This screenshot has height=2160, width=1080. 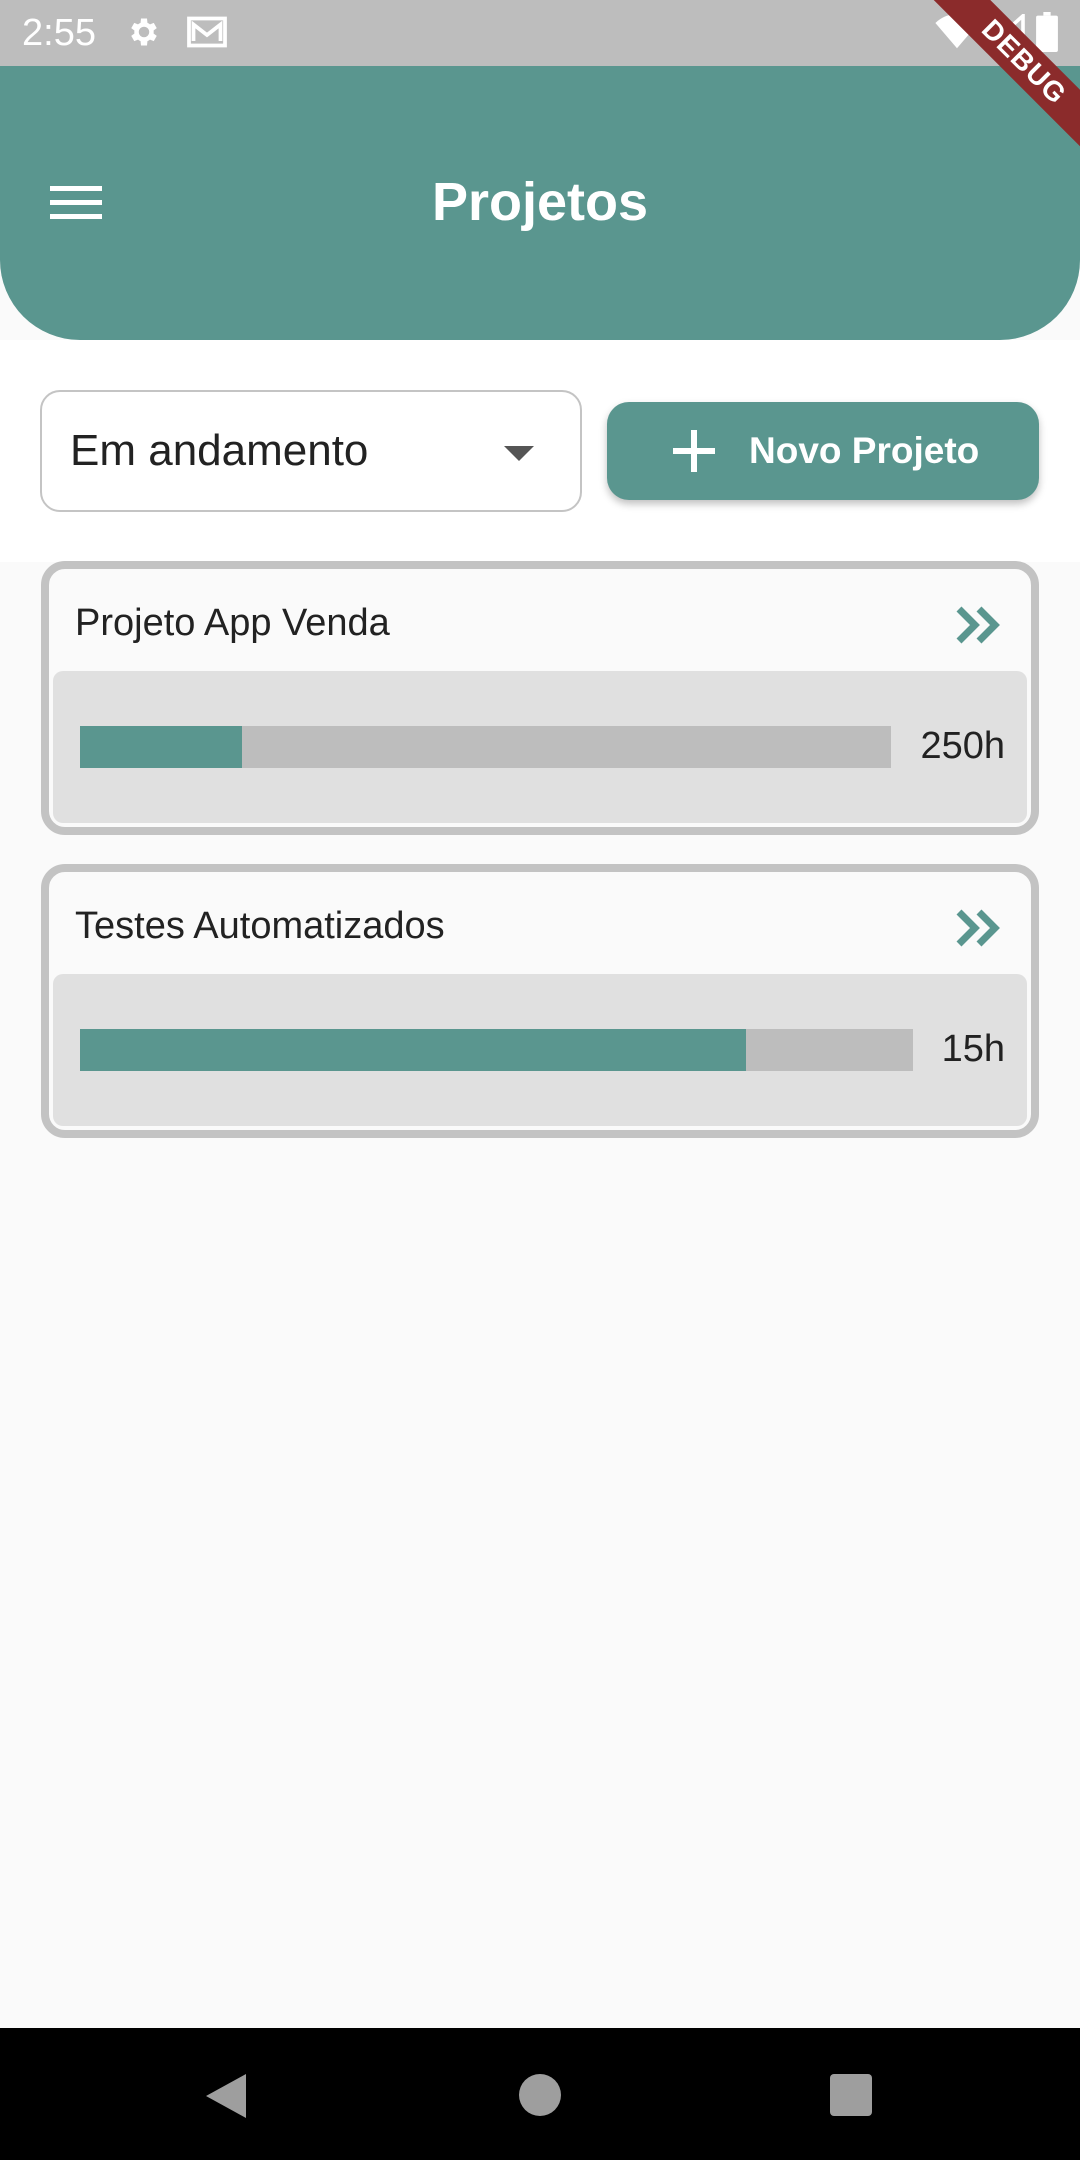 I want to click on project-card: Projeto App Venda 250h, so click(x=540, y=698).